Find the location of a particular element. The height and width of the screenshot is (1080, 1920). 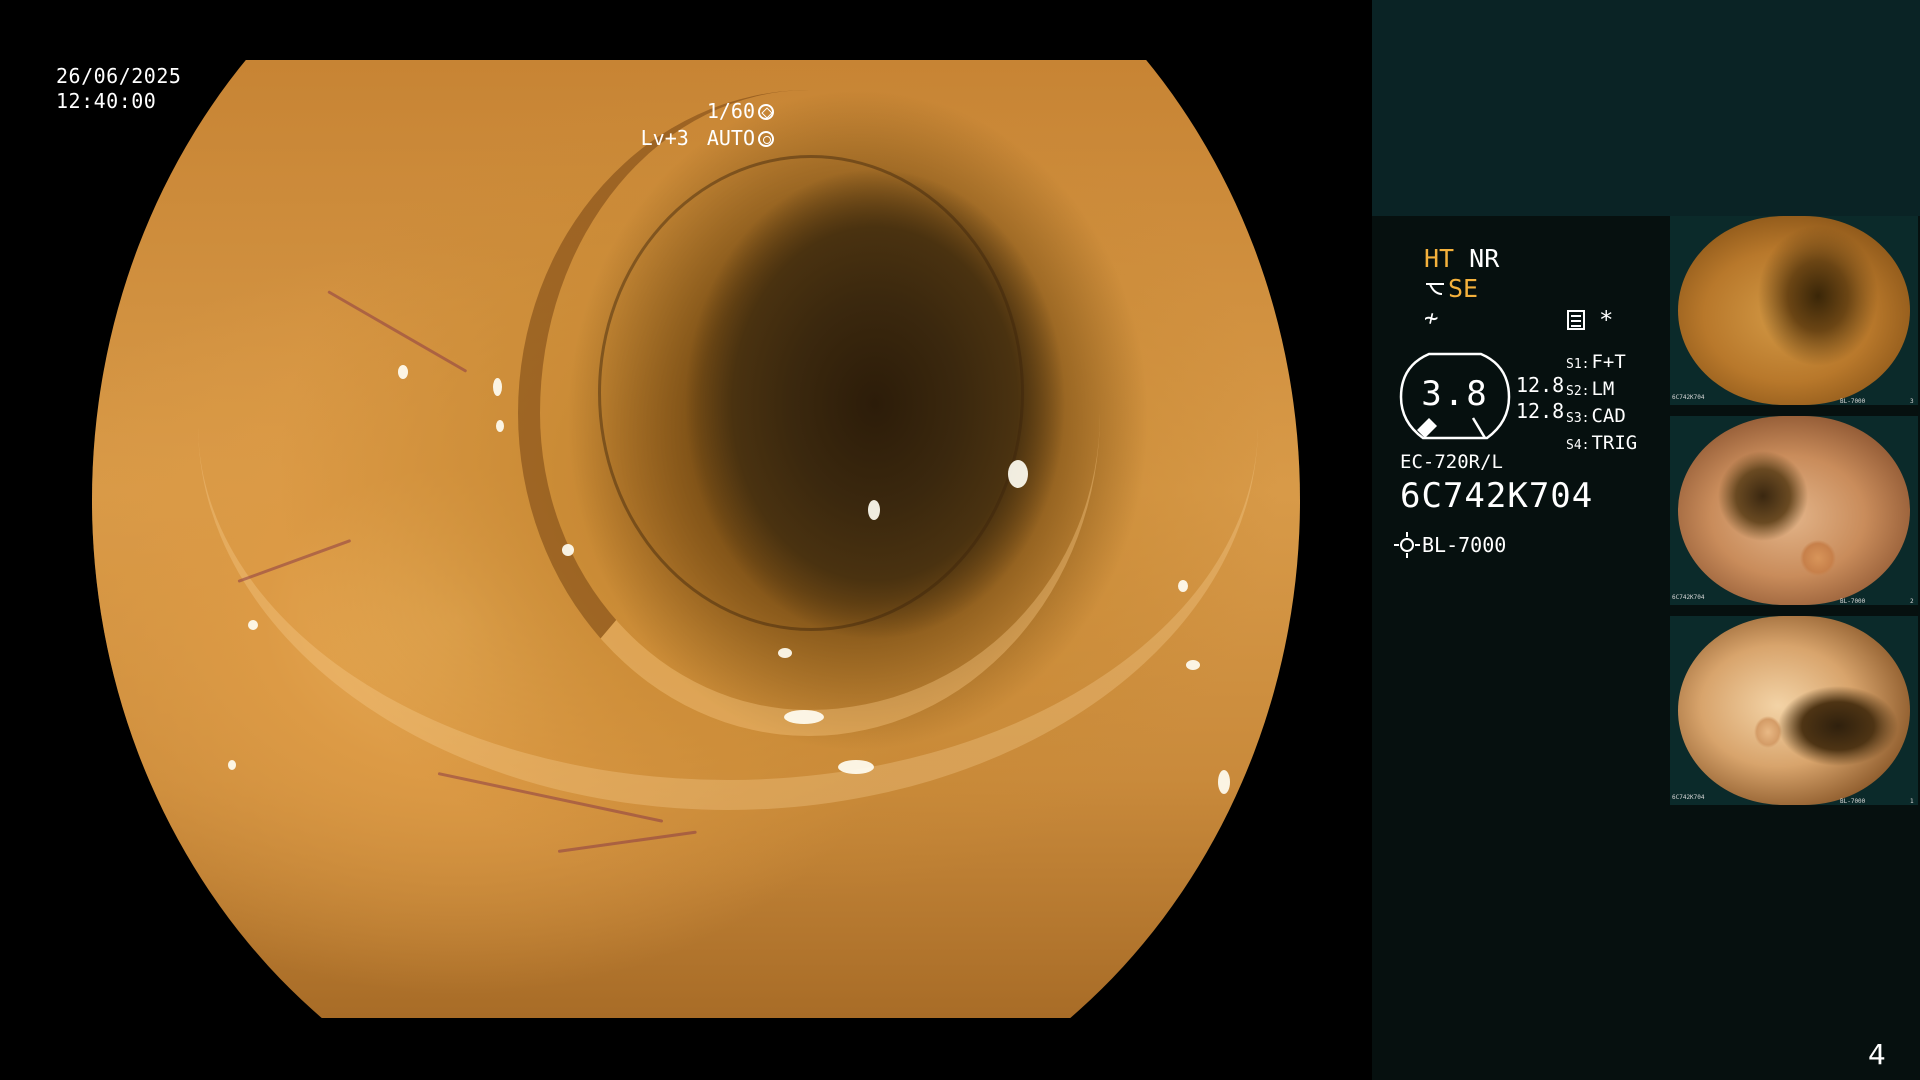

haustral-fold is located at coordinates (811, 393).